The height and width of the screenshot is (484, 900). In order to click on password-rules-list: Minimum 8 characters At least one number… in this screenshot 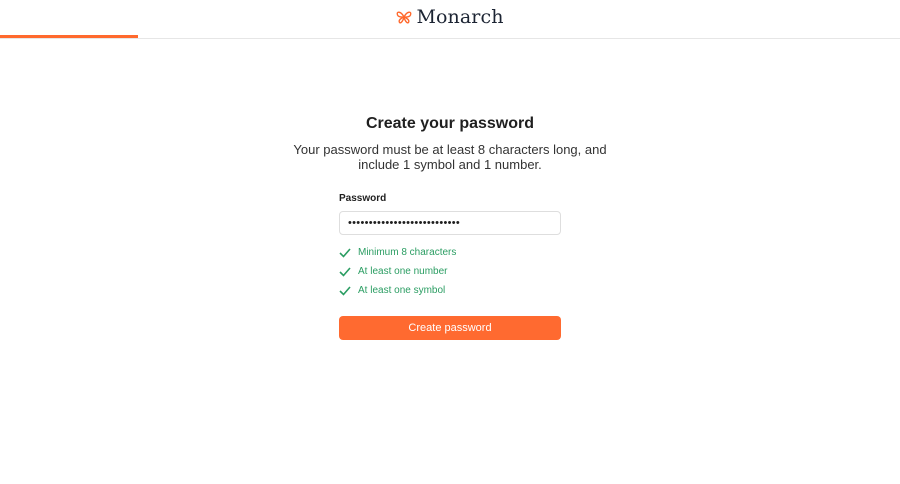, I will do `click(450, 271)`.